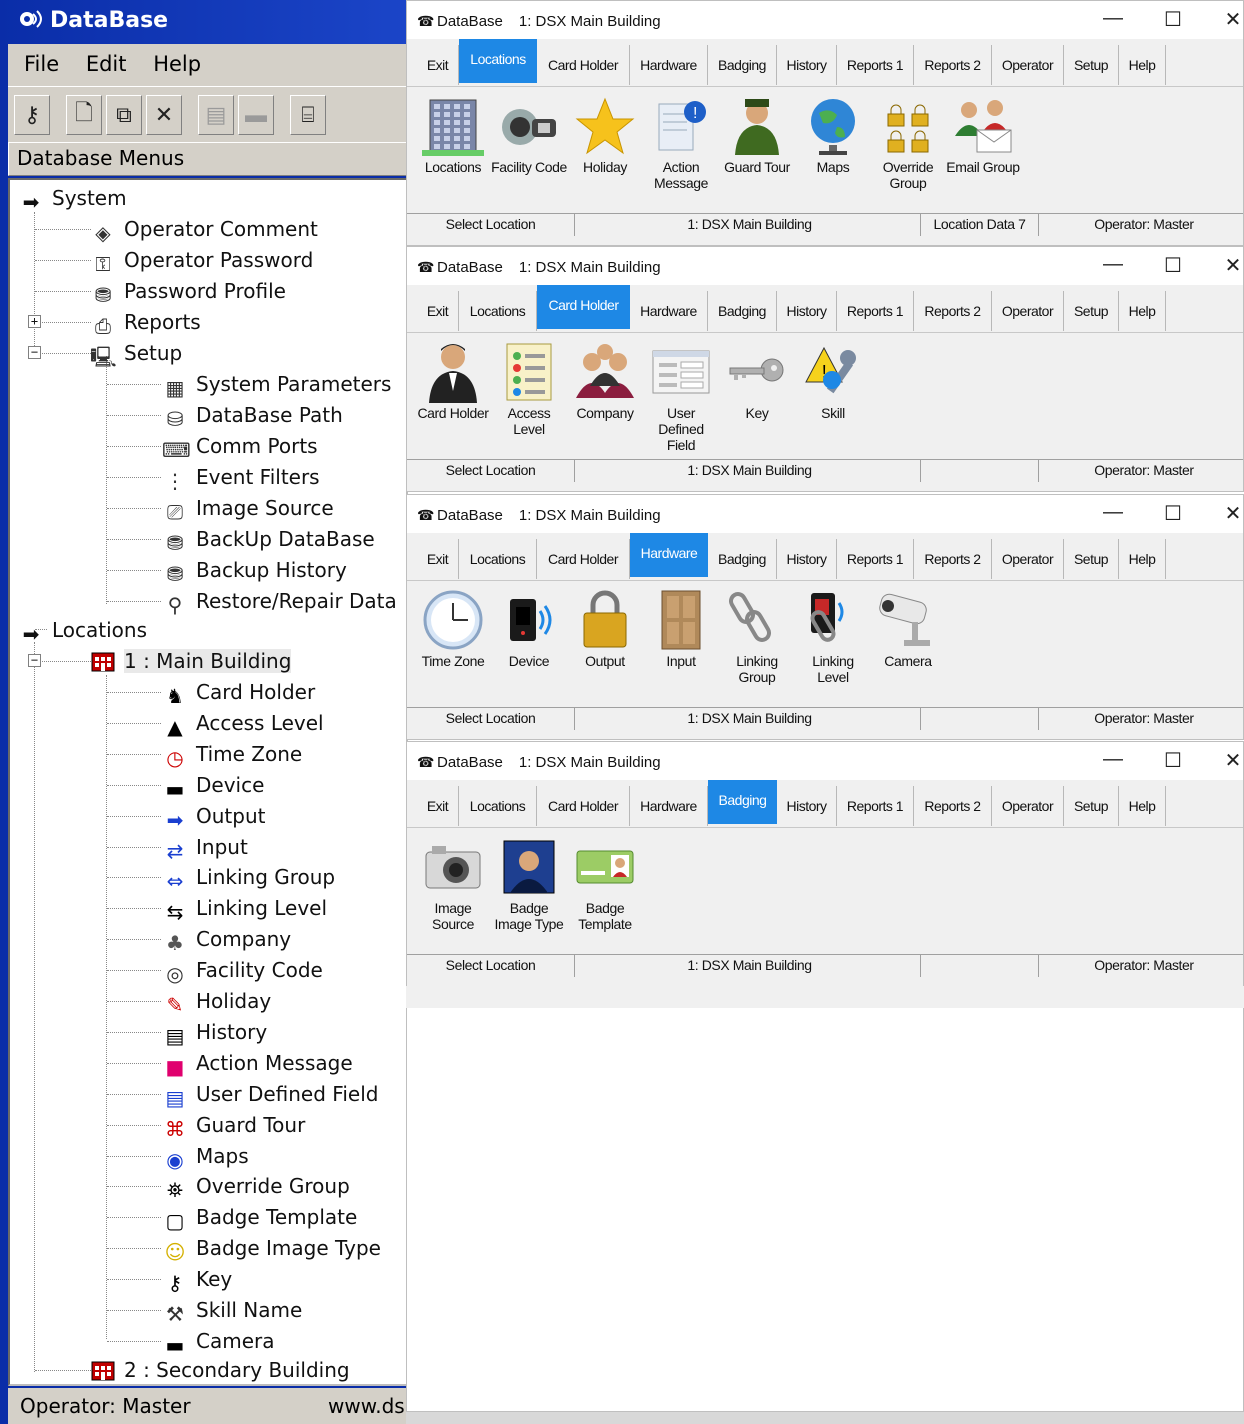 The width and height of the screenshot is (1244, 1424). What do you see at coordinates (757, 135) in the screenshot?
I see `guard-tour-button: Guard Tour` at bounding box center [757, 135].